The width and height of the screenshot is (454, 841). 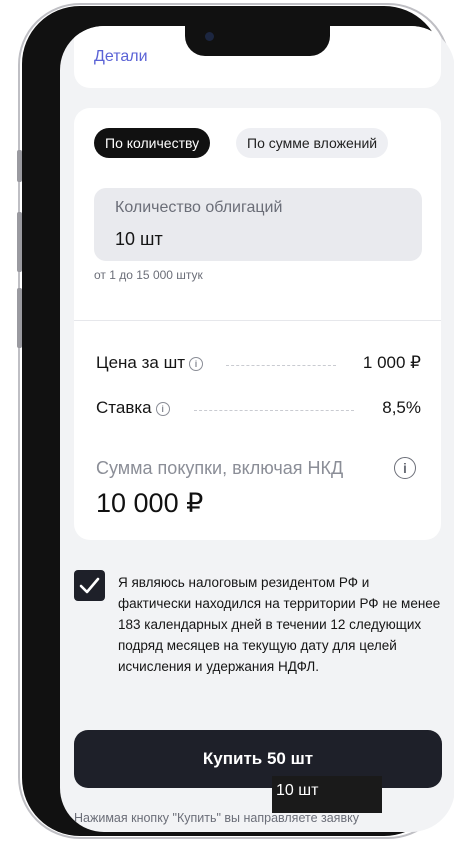 I want to click on rate-label: Ставка, so click(x=124, y=407).